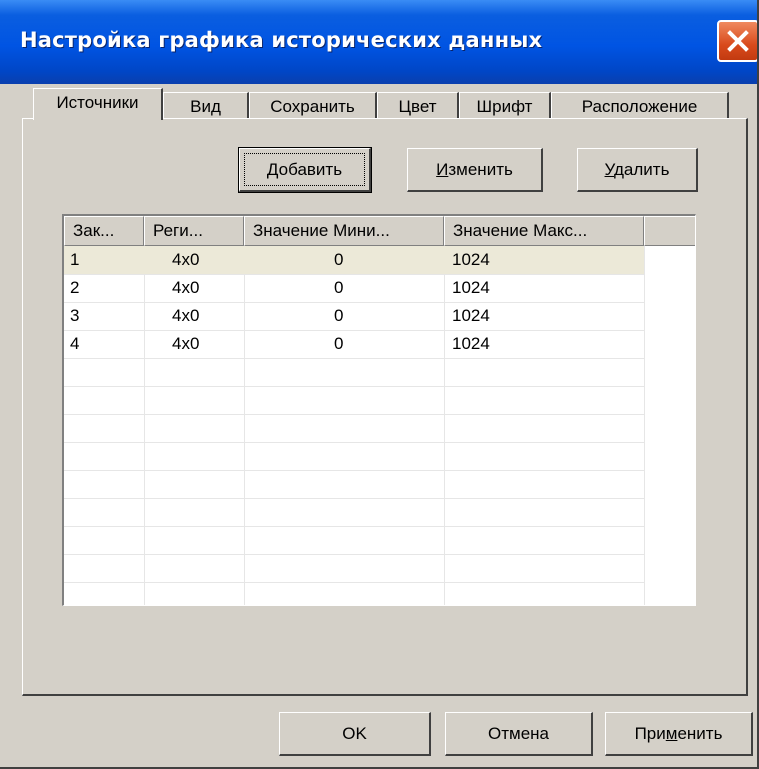 Image resolution: width=759 pixels, height=769 pixels. I want to click on ok-button: OK, so click(355, 734).